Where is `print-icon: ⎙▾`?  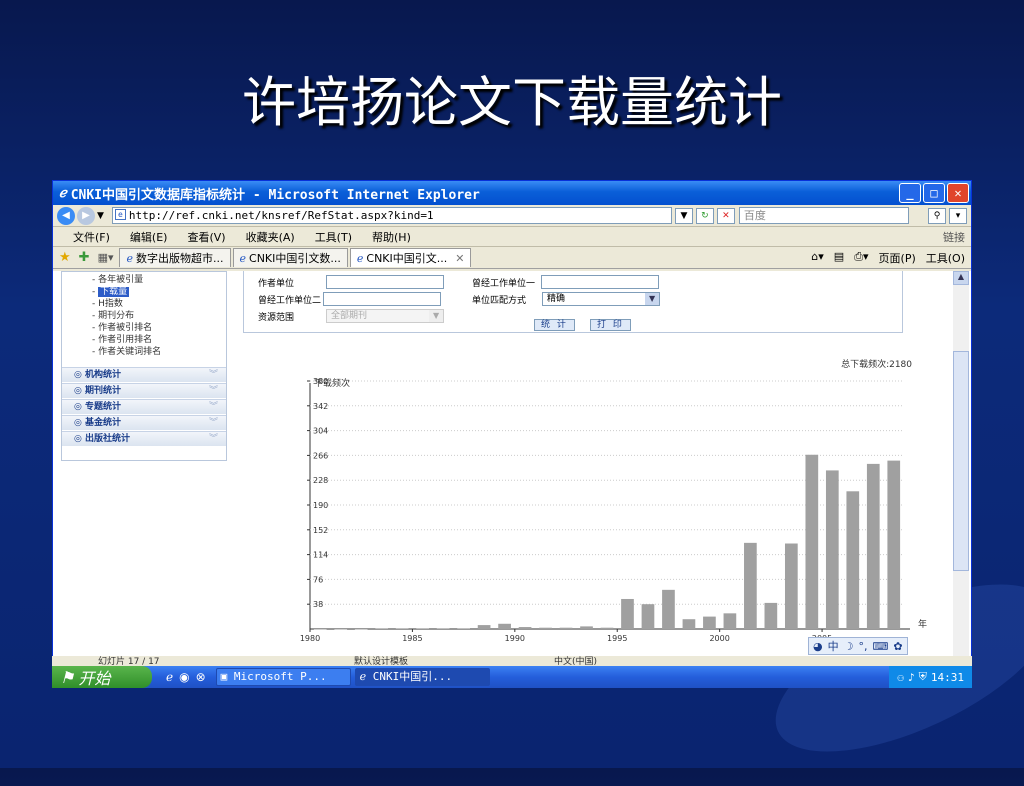 print-icon: ⎙▾ is located at coordinates (861, 258).